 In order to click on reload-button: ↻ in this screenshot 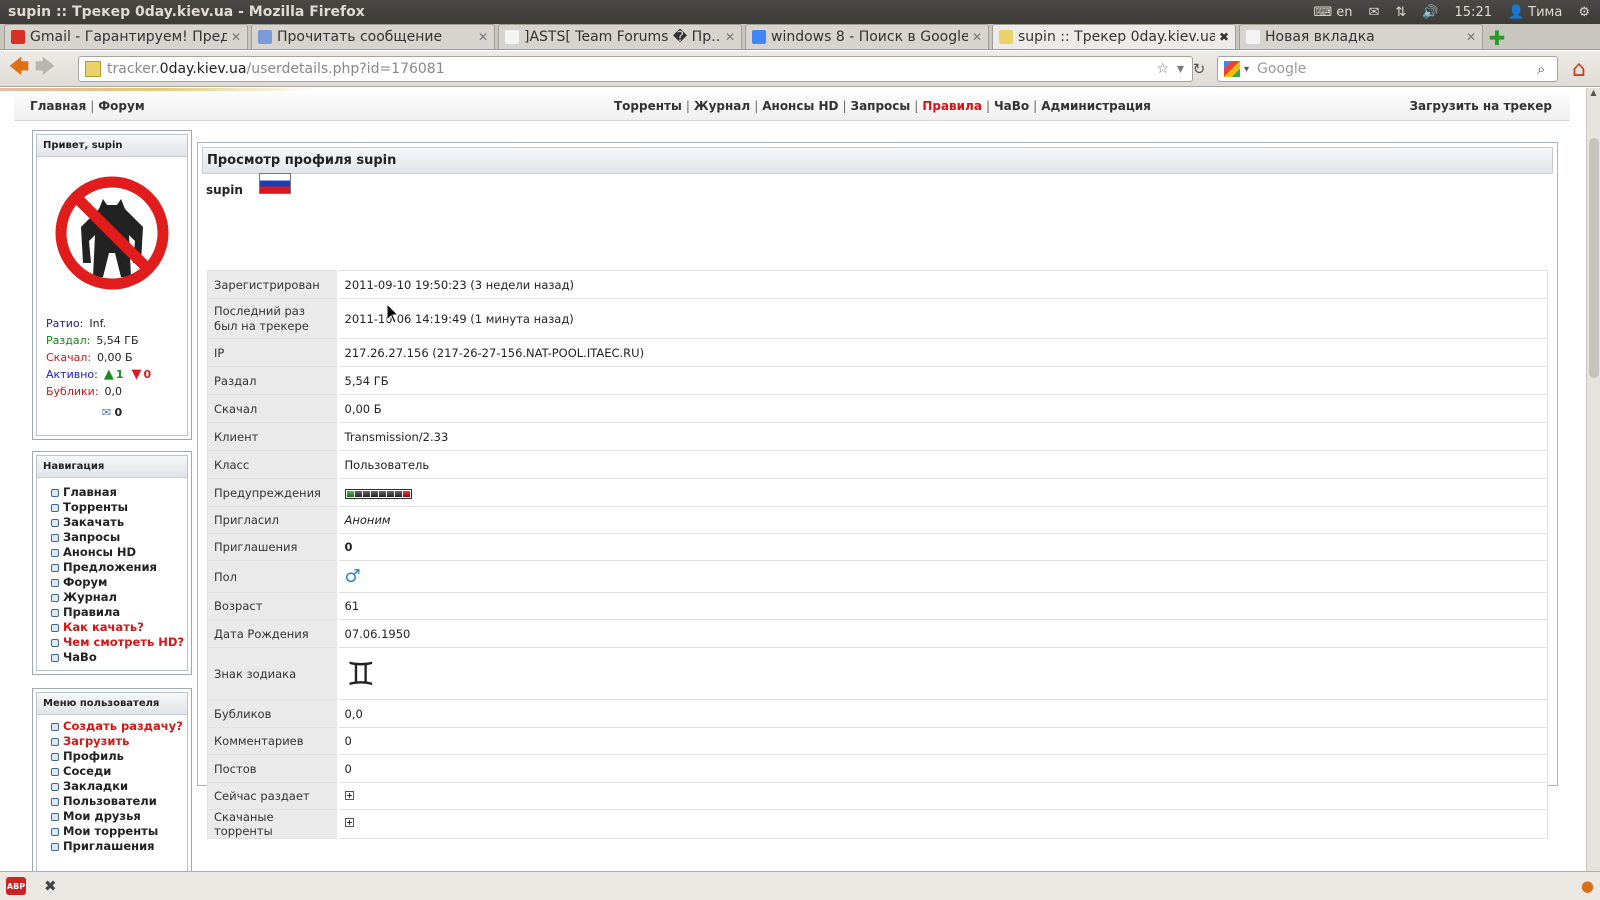, I will do `click(1199, 69)`.